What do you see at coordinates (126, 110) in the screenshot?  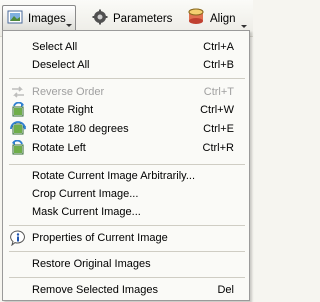 I see `menu-item-rotate-right: Rotate Right Ctrl+W` at bounding box center [126, 110].